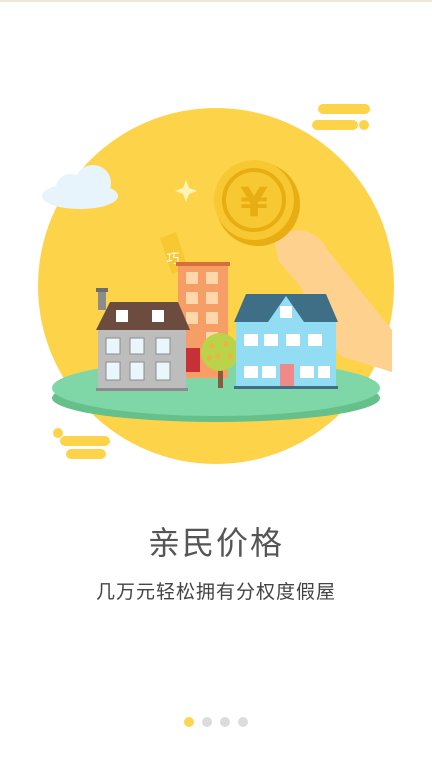 This screenshot has height=768, width=432. Describe the element at coordinates (286, 341) in the screenshot. I see `blue-house` at that location.